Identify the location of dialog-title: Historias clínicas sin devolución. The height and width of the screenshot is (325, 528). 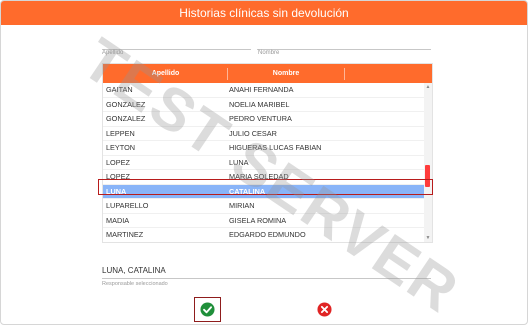
(264, 13).